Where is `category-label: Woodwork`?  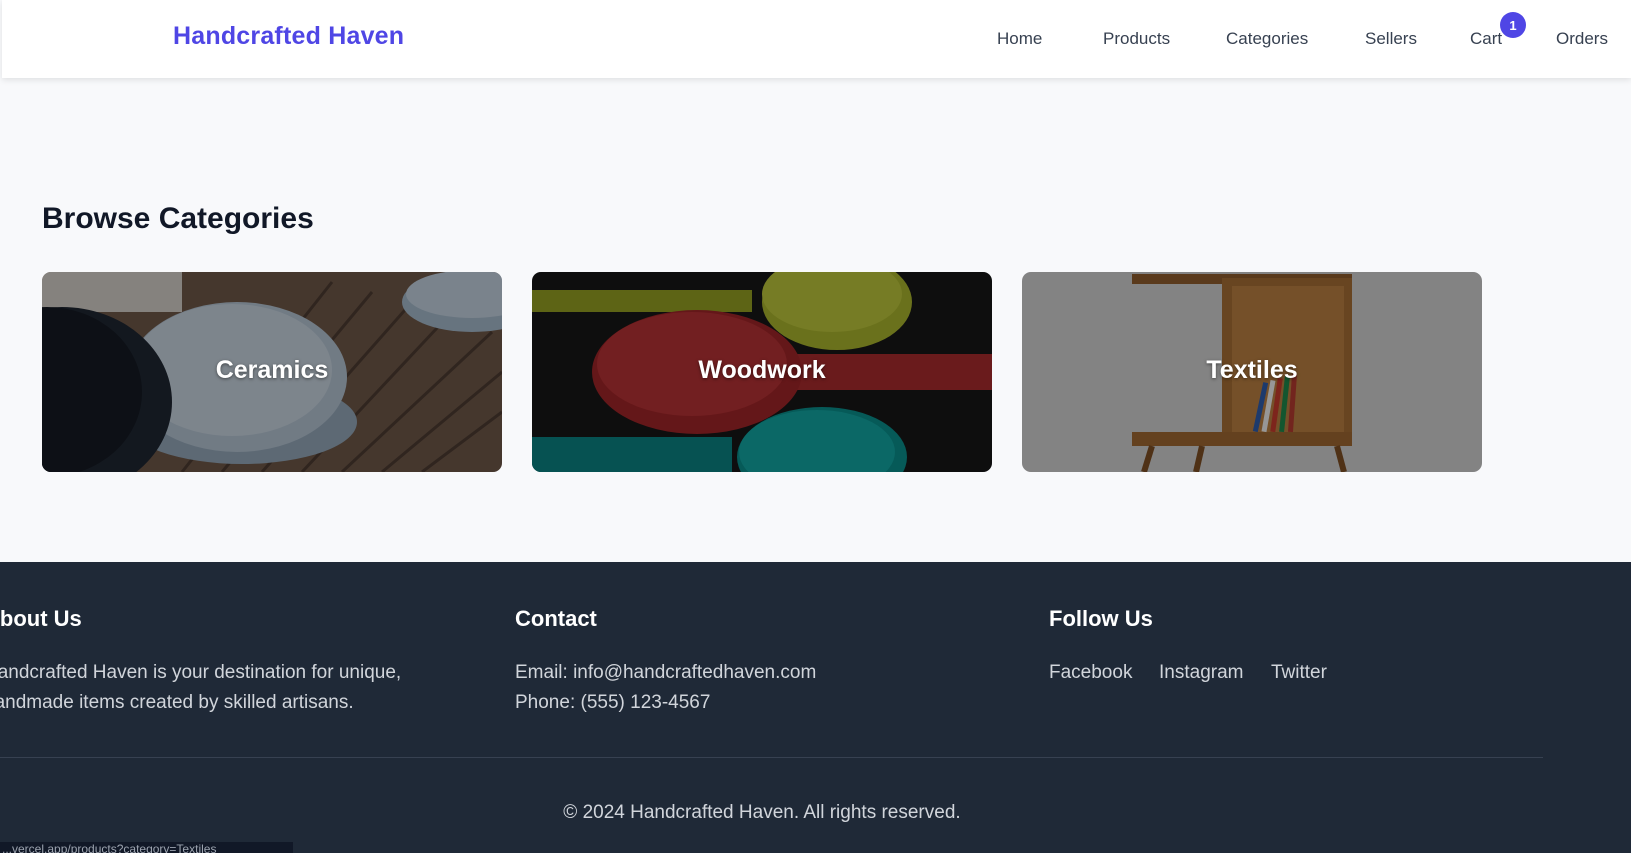
category-label: Woodwork is located at coordinates (762, 370).